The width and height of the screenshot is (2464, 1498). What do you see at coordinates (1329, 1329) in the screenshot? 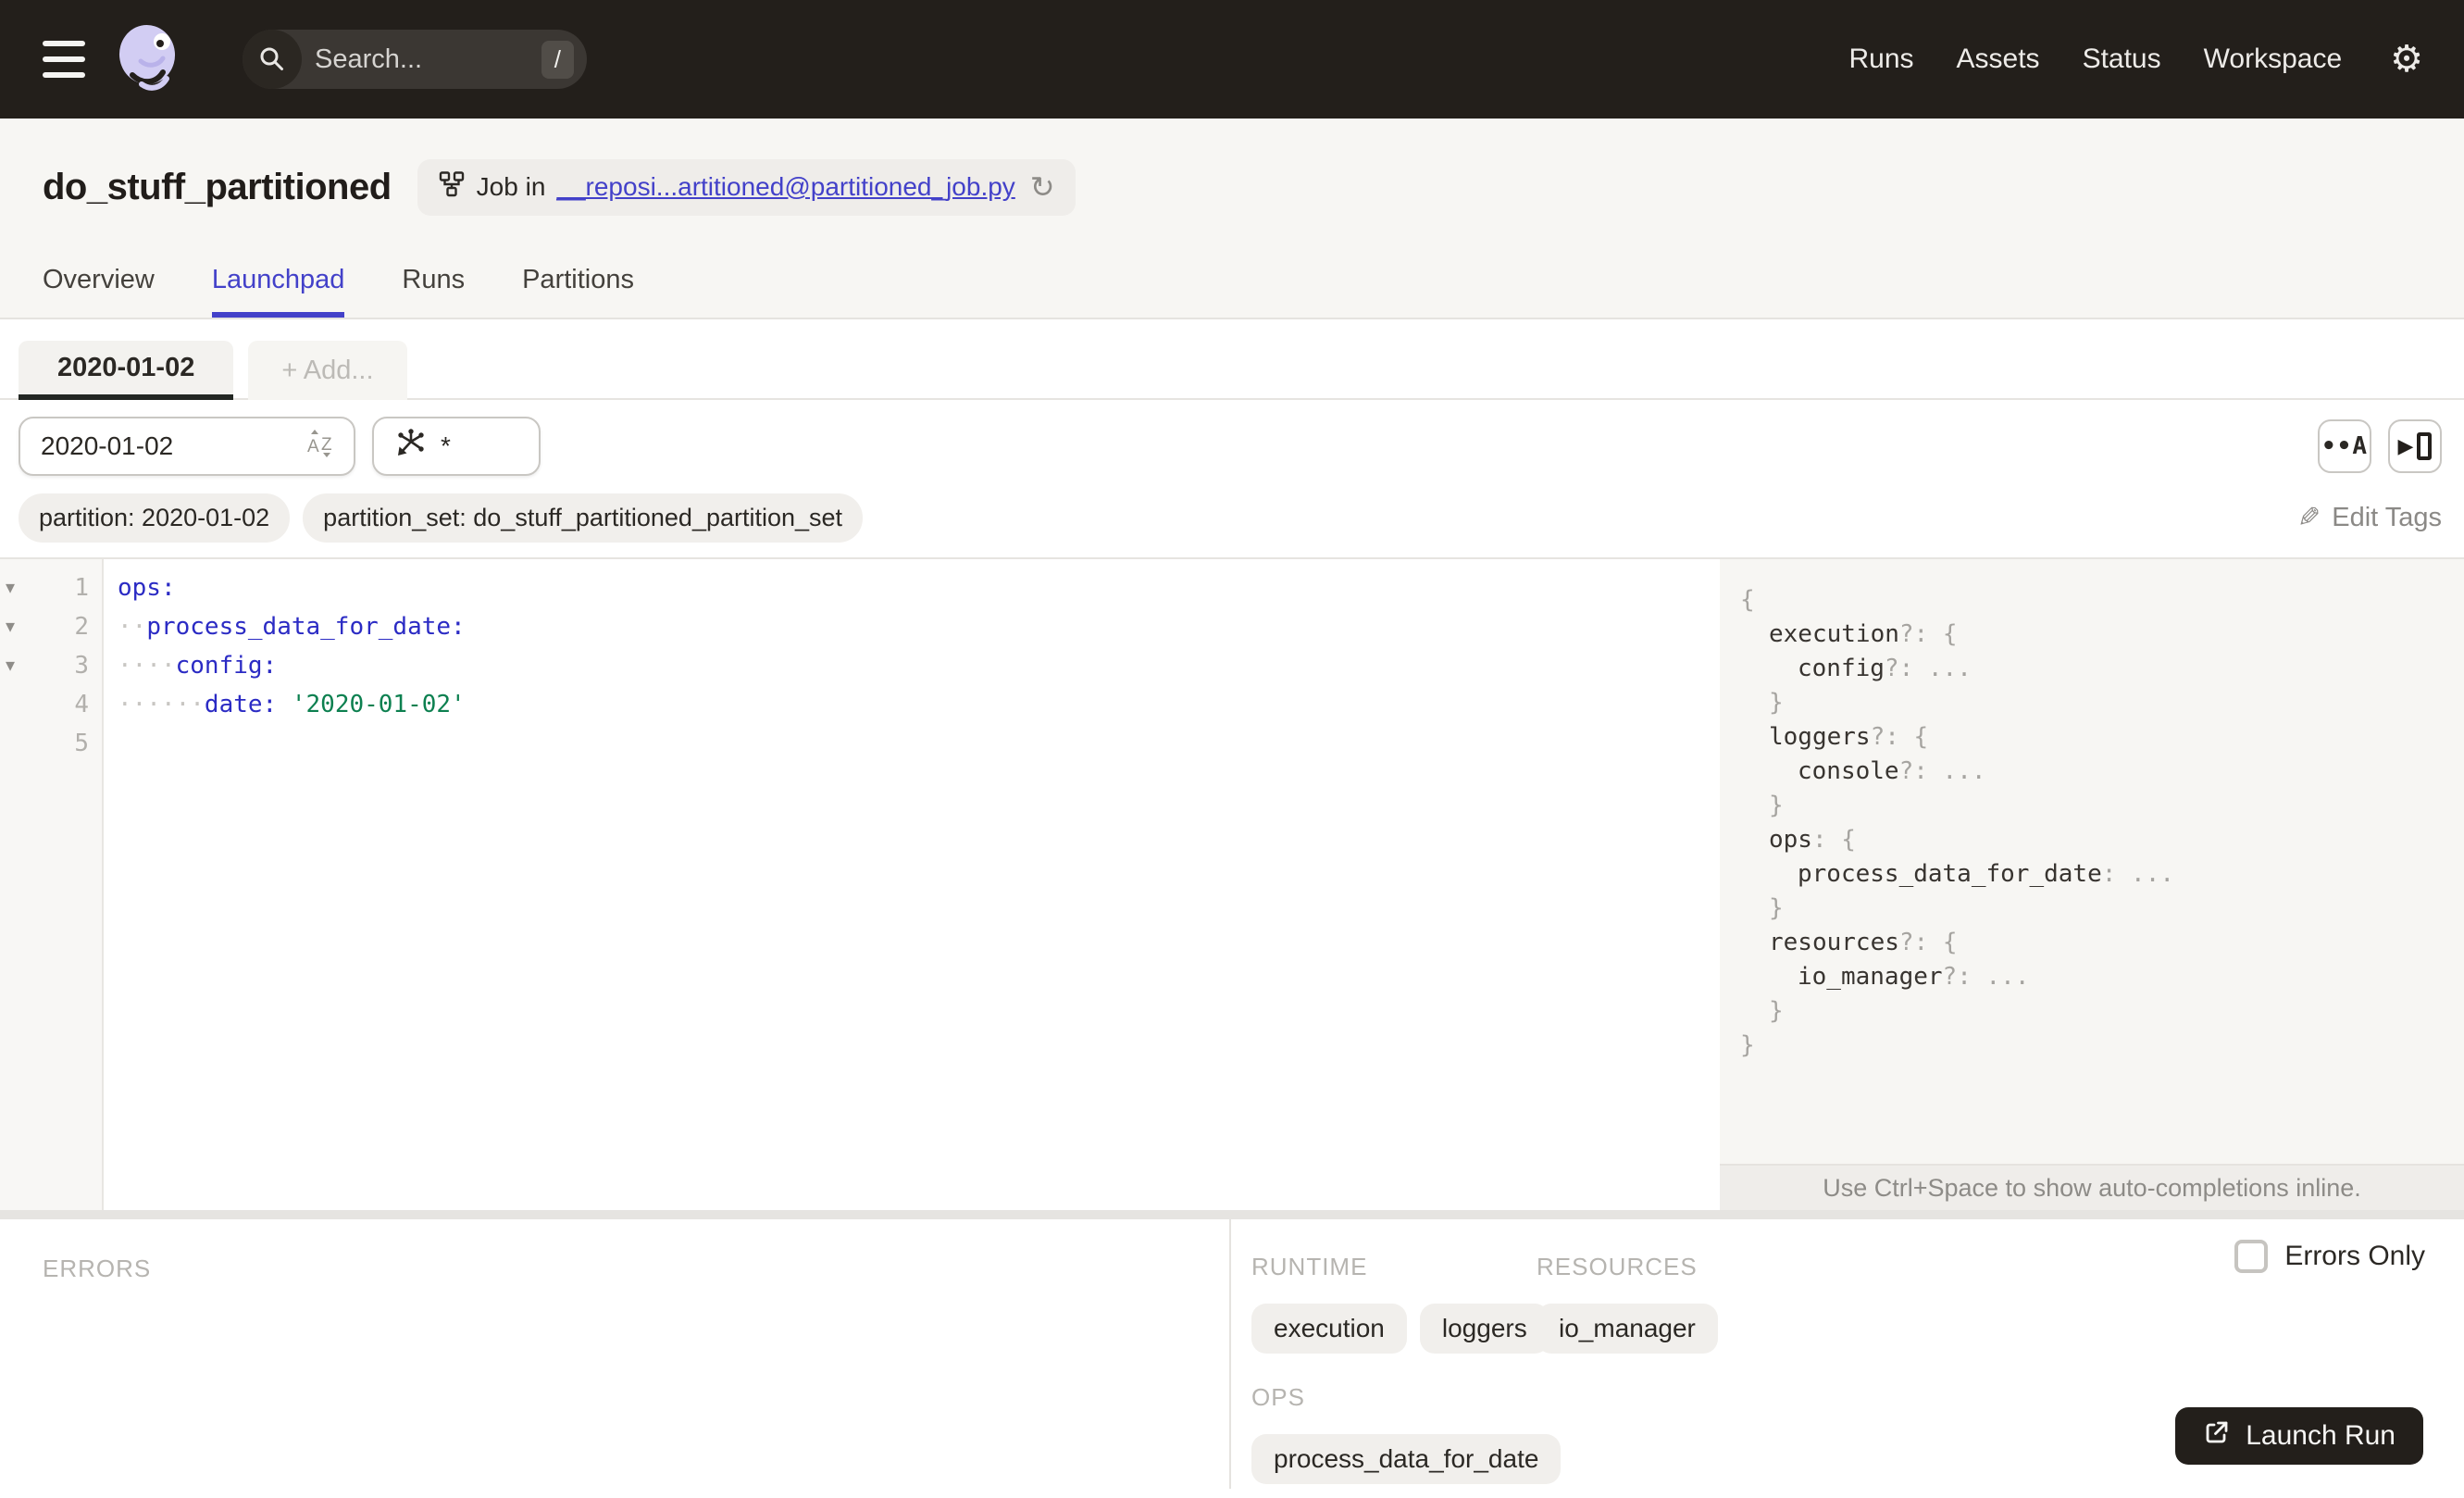
I see `chip-execution: execution` at bounding box center [1329, 1329].